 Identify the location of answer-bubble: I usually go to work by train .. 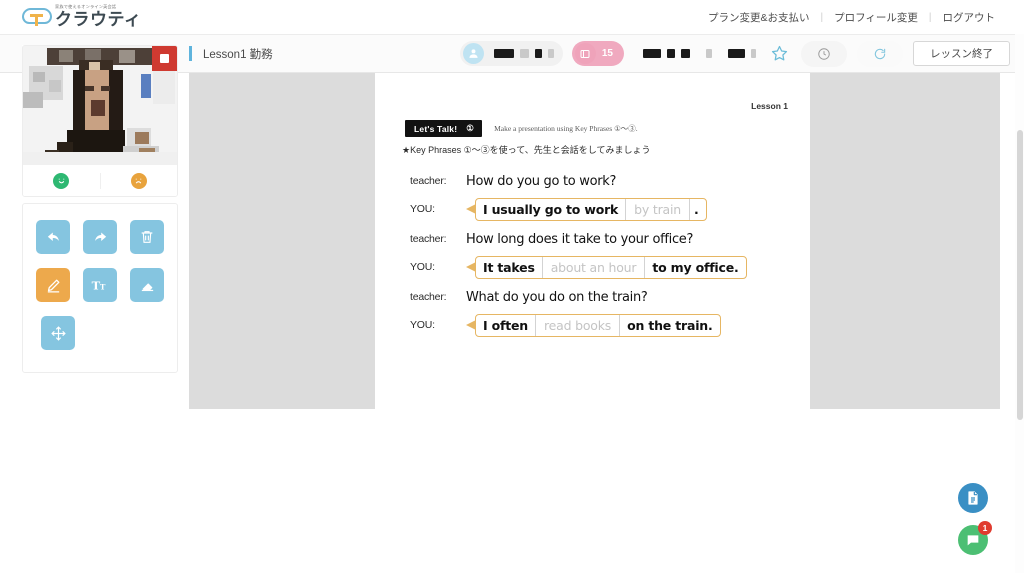
(586, 209).